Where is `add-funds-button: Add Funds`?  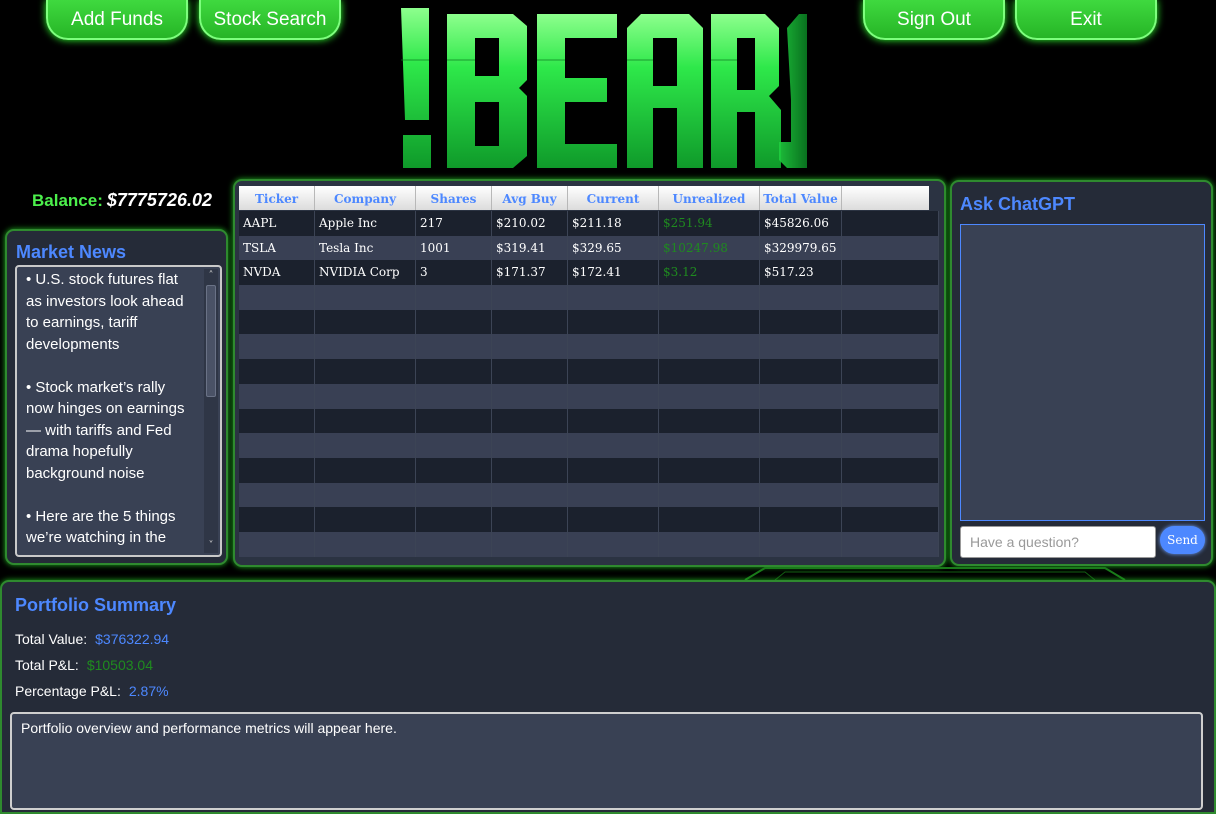
add-funds-button: Add Funds is located at coordinates (117, 20).